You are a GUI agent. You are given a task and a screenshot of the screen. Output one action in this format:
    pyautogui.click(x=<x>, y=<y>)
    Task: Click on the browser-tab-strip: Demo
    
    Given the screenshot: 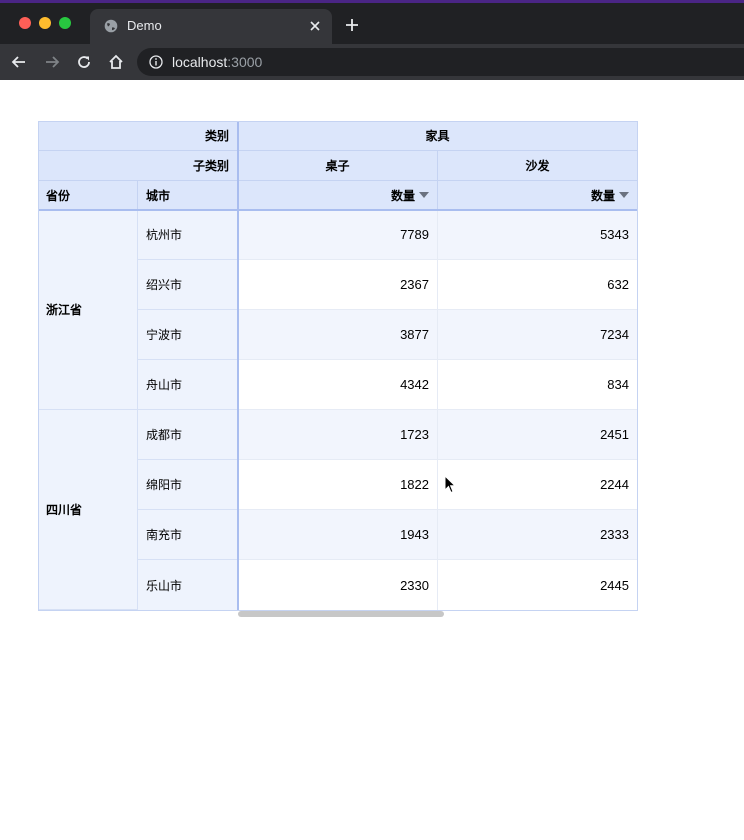 What is the action you would take?
    pyautogui.click(x=372, y=22)
    